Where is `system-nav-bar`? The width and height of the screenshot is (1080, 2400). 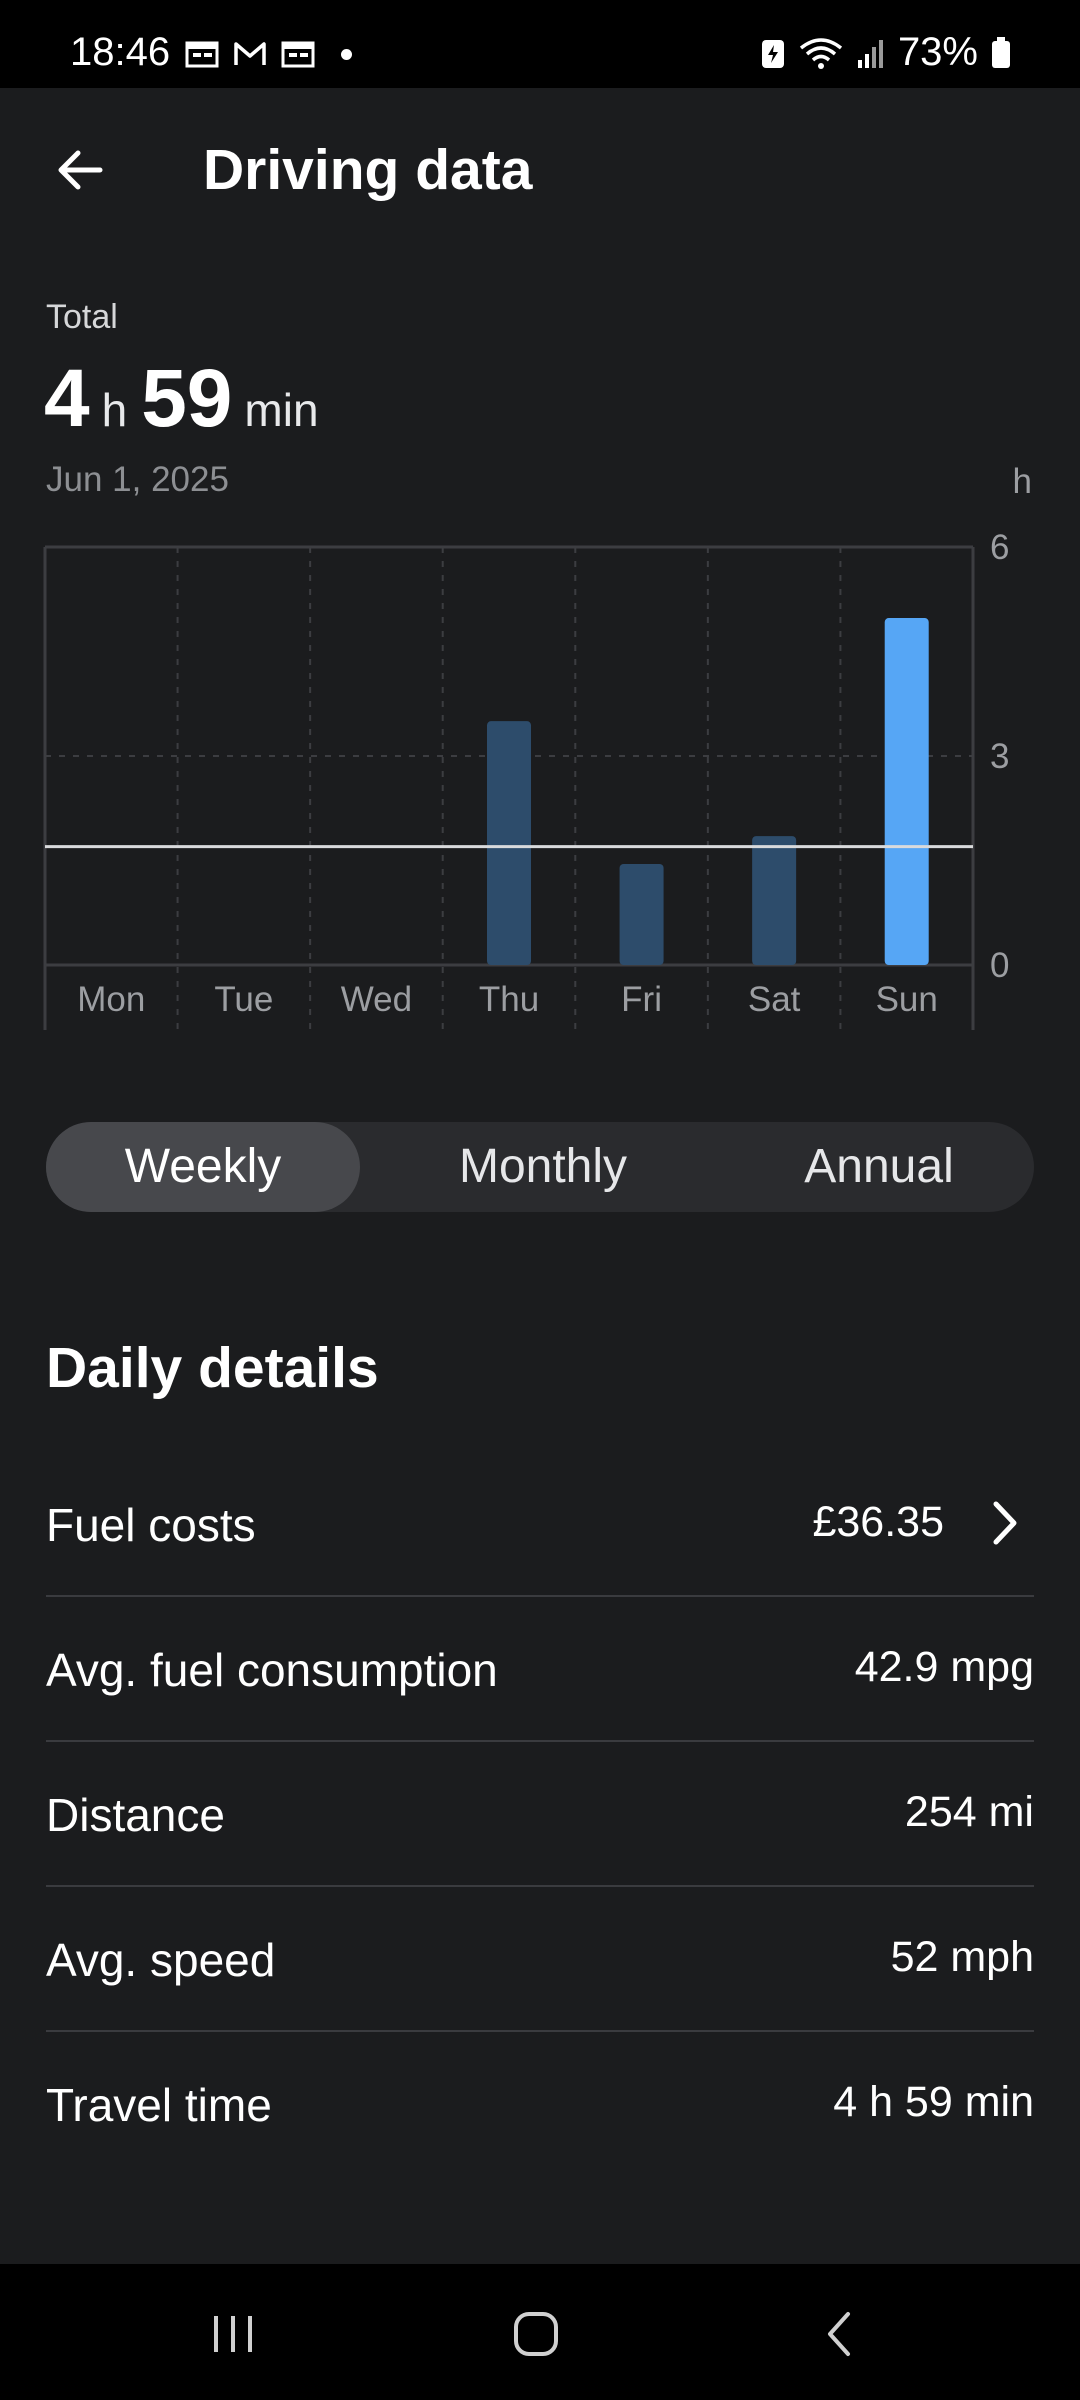 system-nav-bar is located at coordinates (540, 2332).